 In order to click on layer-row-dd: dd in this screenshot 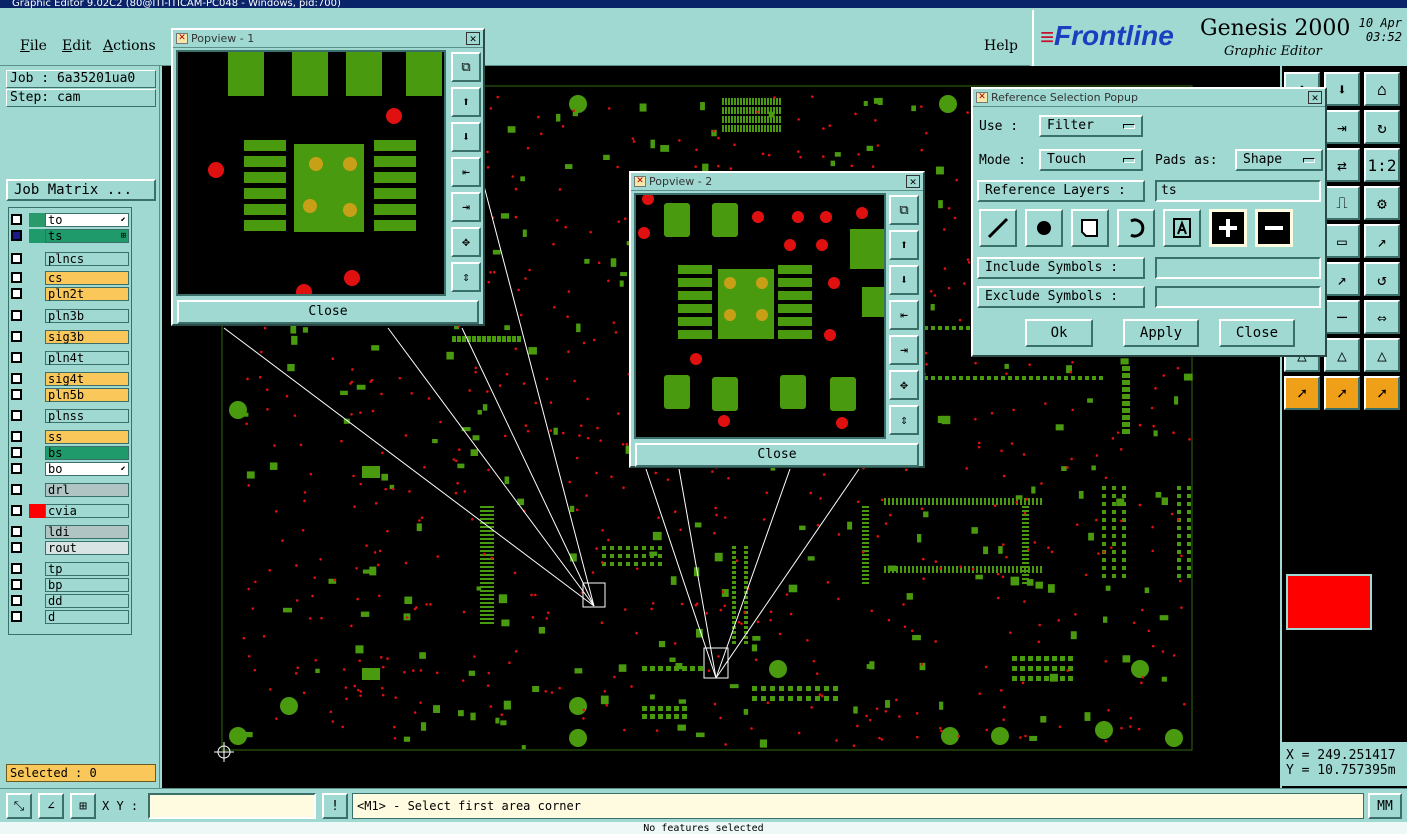, I will do `click(70, 600)`.